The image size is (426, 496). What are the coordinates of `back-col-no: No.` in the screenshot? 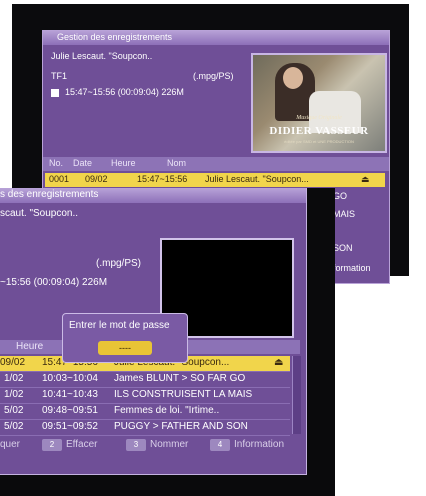 It's located at (56, 163).